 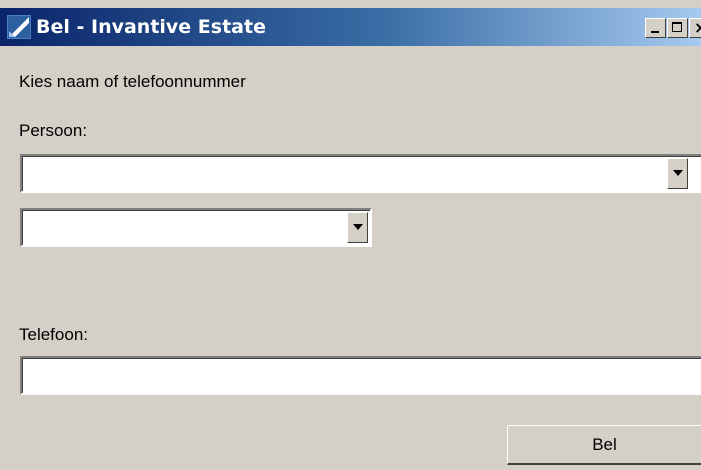 I want to click on secondary-dropdown-button, so click(x=357, y=227).